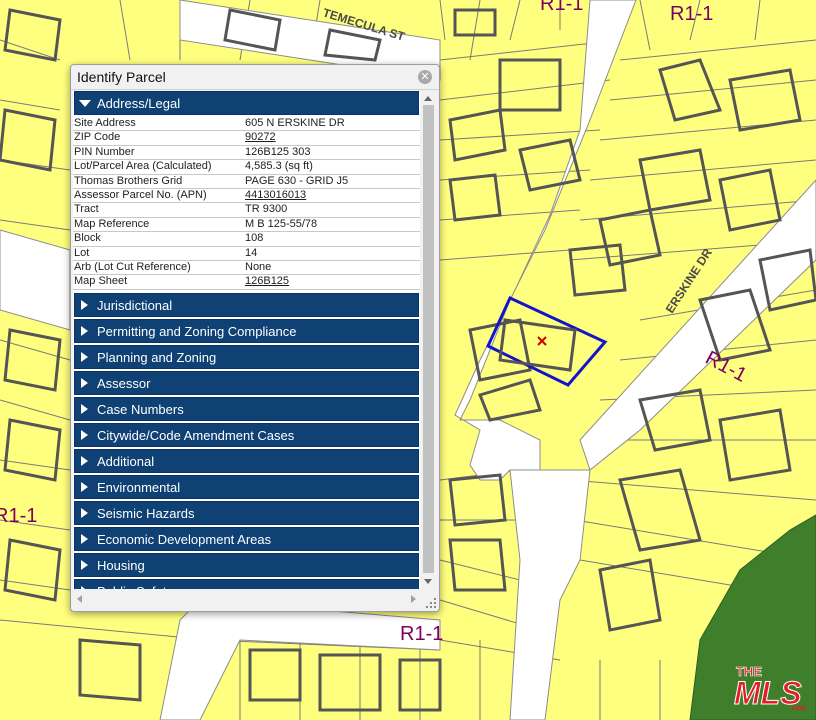 This screenshot has height=720, width=816. I want to click on section-citywide-code-amendment-cases: Citywide/Code Amendment Cases, so click(246, 434).